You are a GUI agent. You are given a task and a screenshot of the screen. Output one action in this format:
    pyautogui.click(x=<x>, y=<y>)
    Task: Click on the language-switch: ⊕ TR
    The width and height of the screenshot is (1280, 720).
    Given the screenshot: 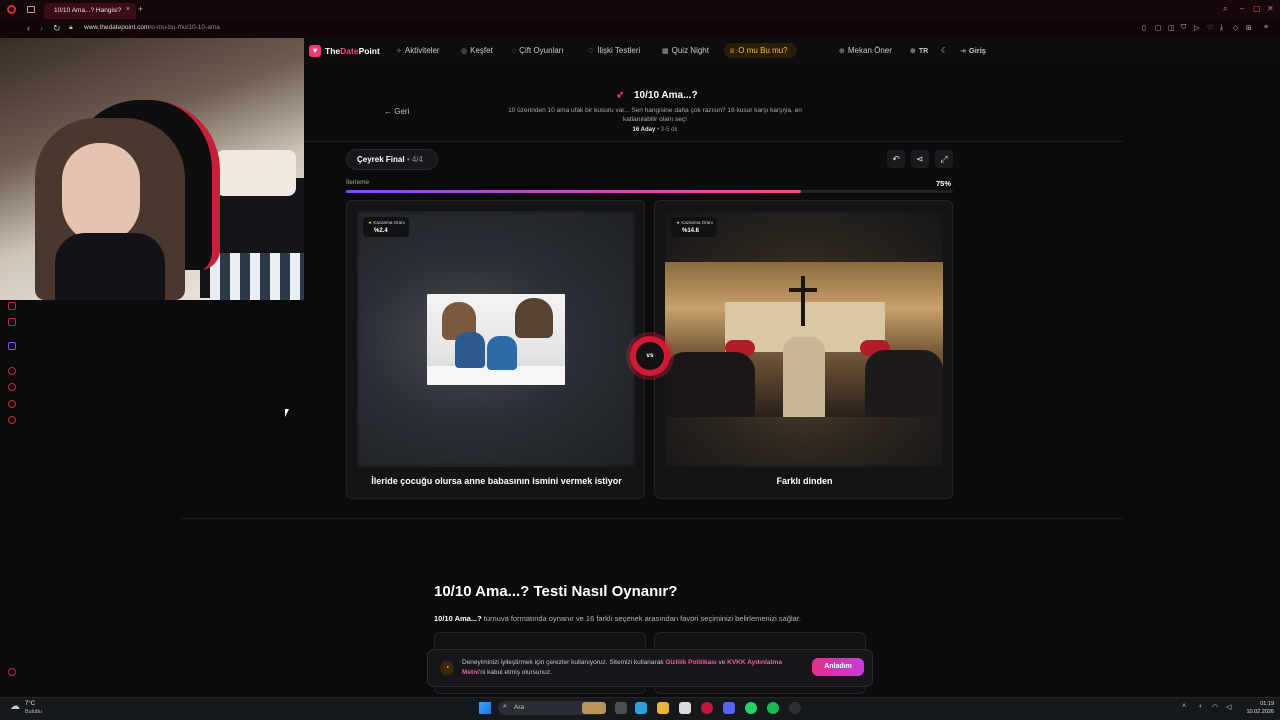 What is the action you would take?
    pyautogui.click(x=919, y=51)
    